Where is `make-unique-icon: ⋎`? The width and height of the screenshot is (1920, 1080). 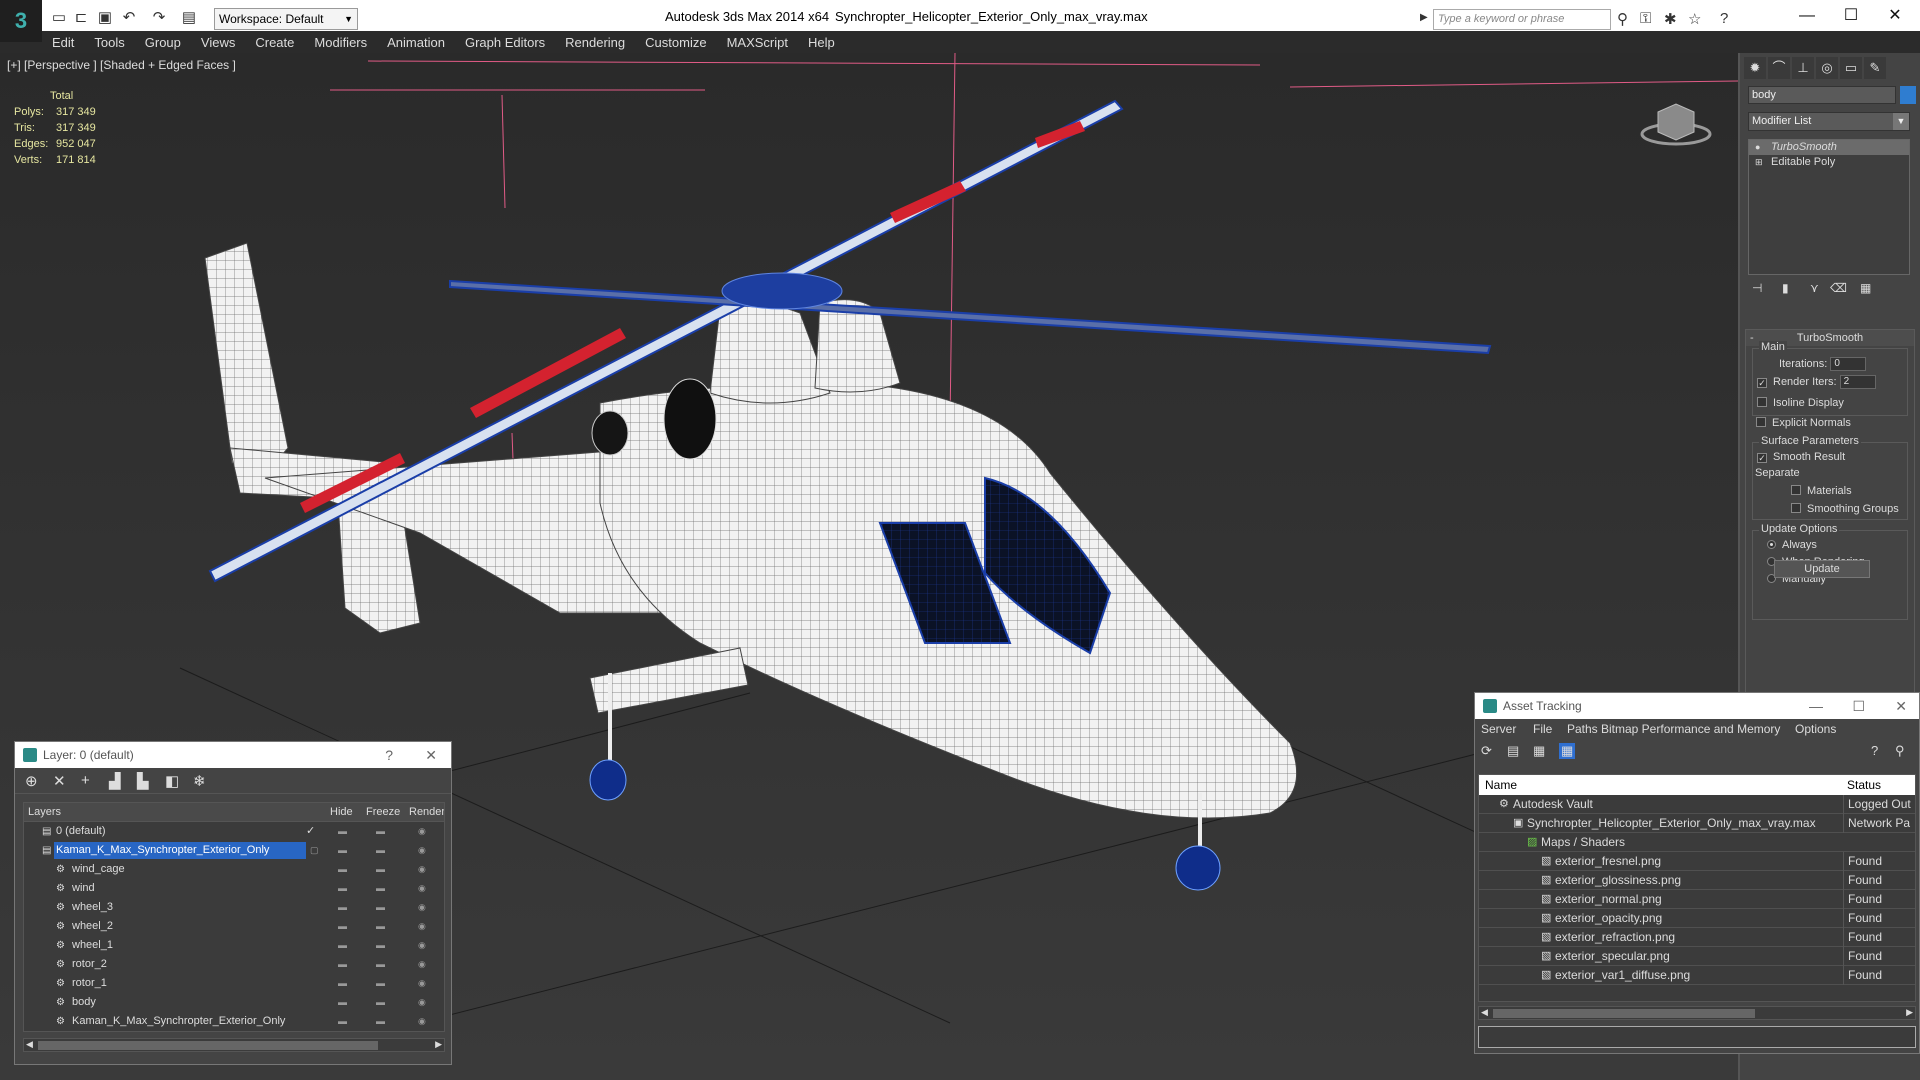
make-unique-icon: ⋎ is located at coordinates (1814, 288).